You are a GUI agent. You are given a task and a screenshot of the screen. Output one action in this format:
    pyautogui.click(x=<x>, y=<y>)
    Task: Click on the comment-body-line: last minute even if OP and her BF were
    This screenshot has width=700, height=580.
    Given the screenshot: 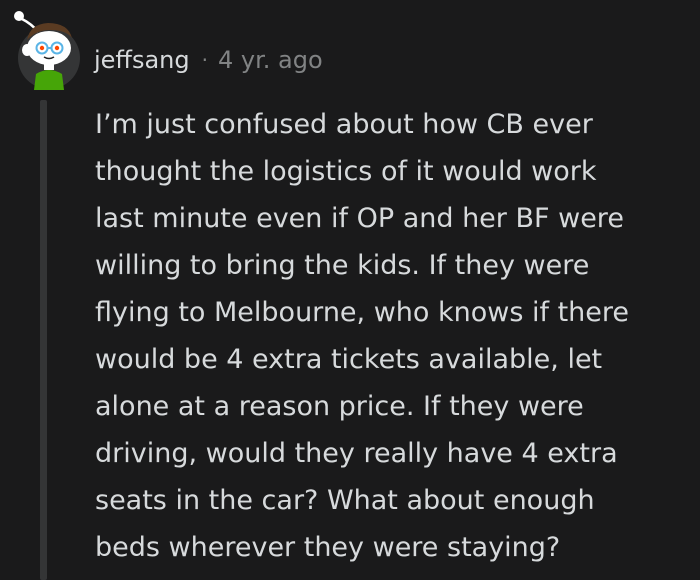 What is the action you would take?
    pyautogui.click(x=359, y=218)
    